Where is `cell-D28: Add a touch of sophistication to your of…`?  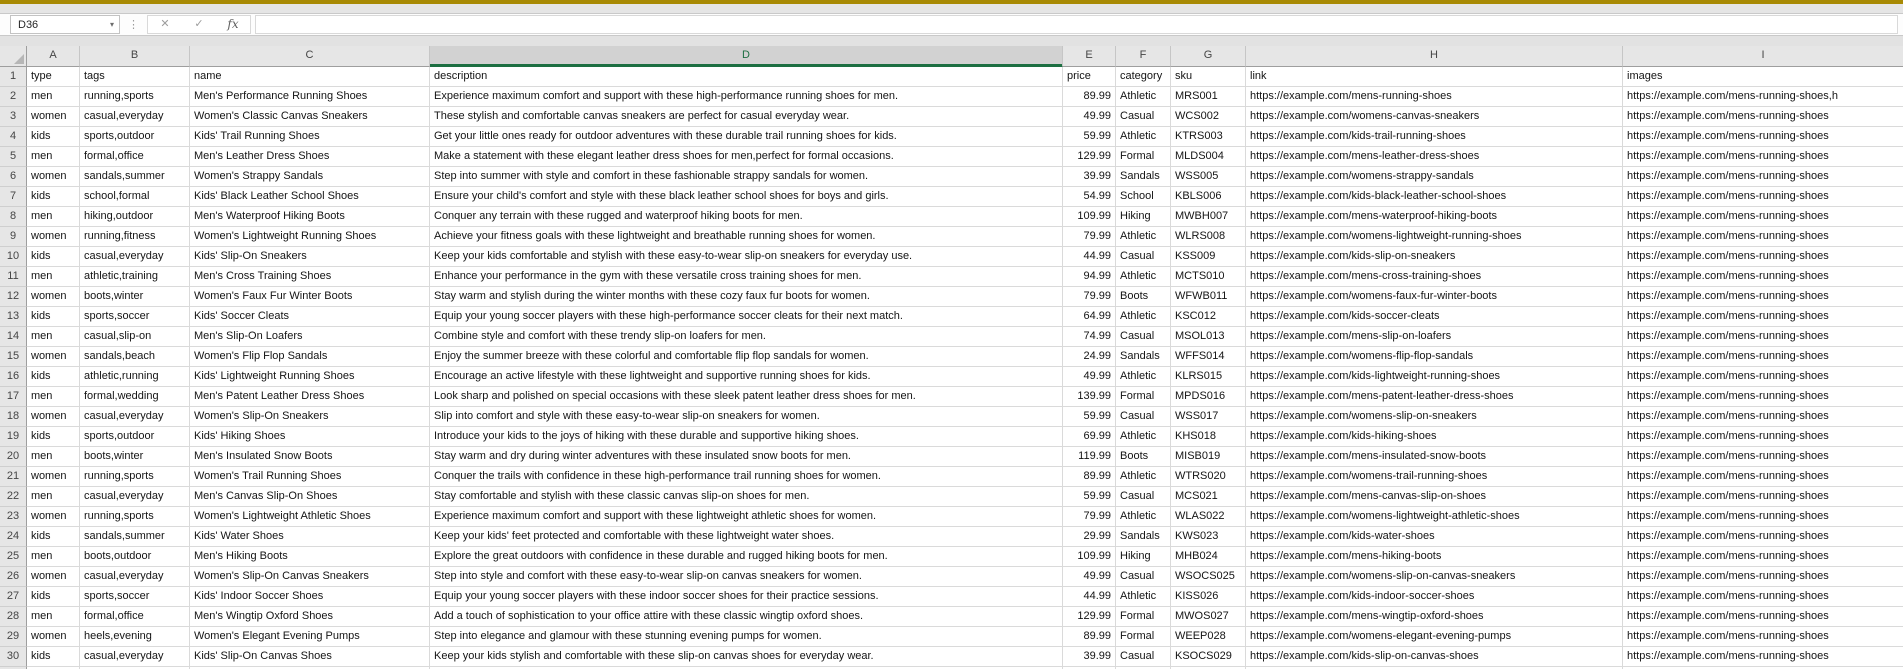 cell-D28: Add a touch of sophistication to your of… is located at coordinates (746, 617).